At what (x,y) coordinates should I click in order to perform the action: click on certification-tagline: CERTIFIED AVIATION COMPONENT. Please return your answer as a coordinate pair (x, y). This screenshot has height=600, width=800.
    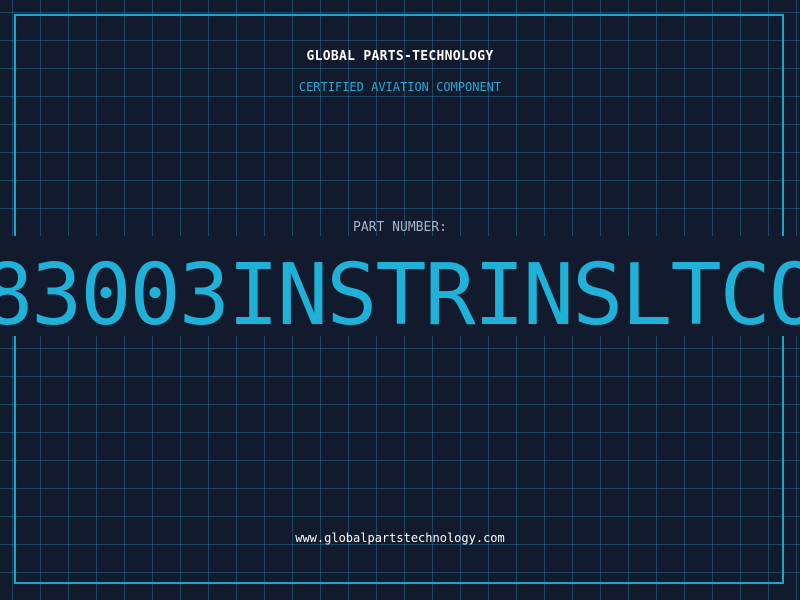
    Looking at the image, I should click on (400, 87).